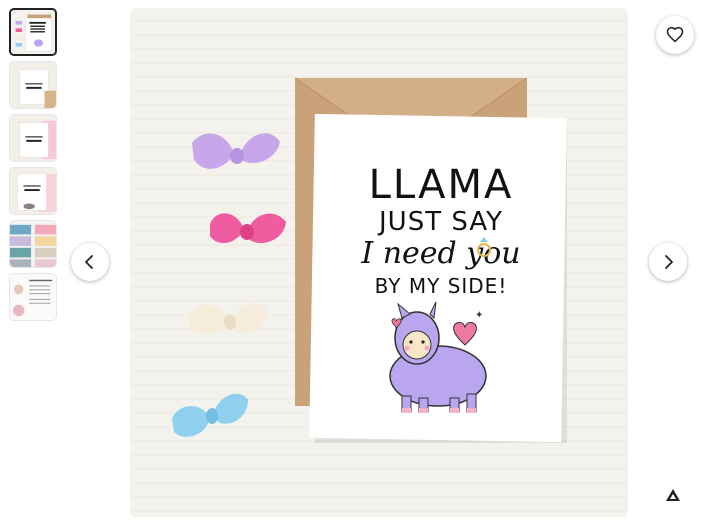  I want to click on expand-icon, so click(673, 495).